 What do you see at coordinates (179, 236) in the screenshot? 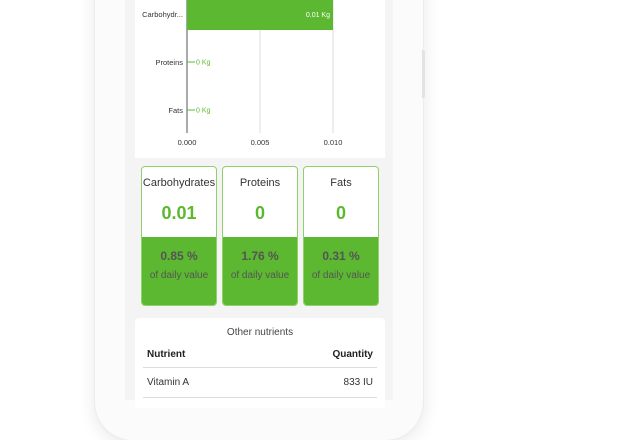
I see `macro-card-carbohydrates: Carbohydrates 0.01 0.85 % of daily value` at bounding box center [179, 236].